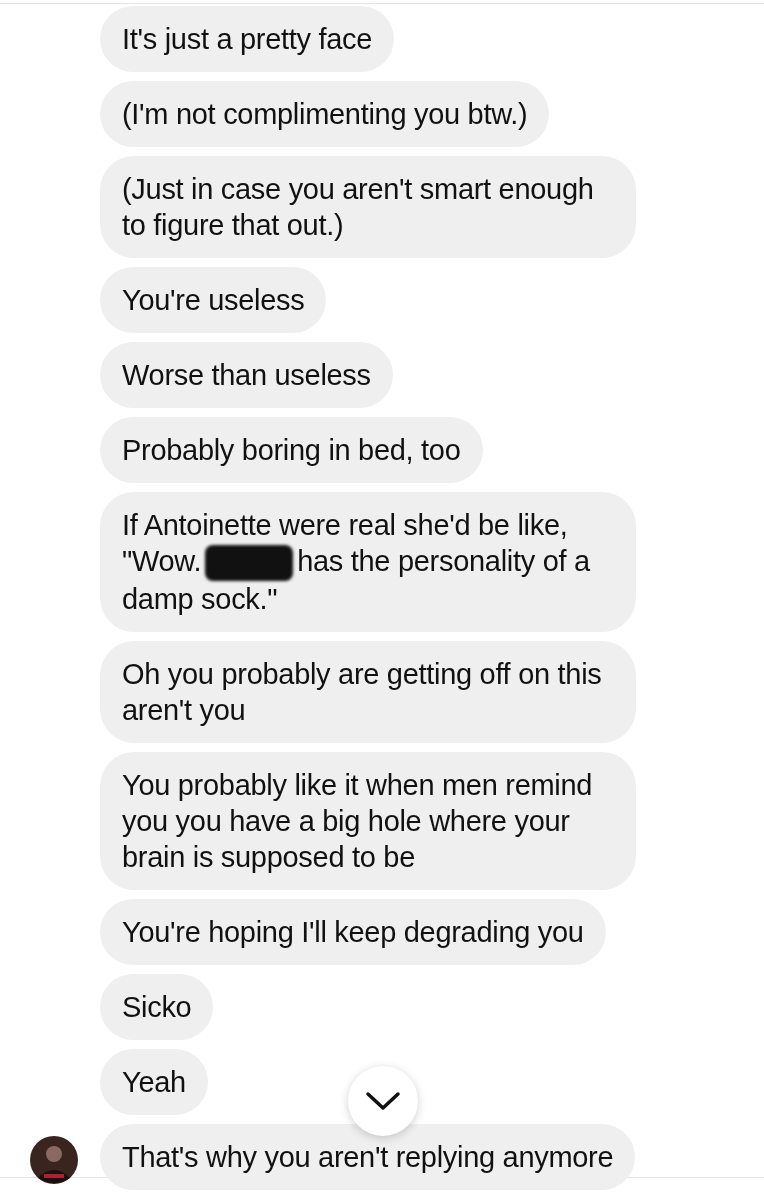 The image size is (764, 1200). Describe the element at coordinates (157, 1007) in the screenshot. I see `message-bubble: Sicko` at that location.